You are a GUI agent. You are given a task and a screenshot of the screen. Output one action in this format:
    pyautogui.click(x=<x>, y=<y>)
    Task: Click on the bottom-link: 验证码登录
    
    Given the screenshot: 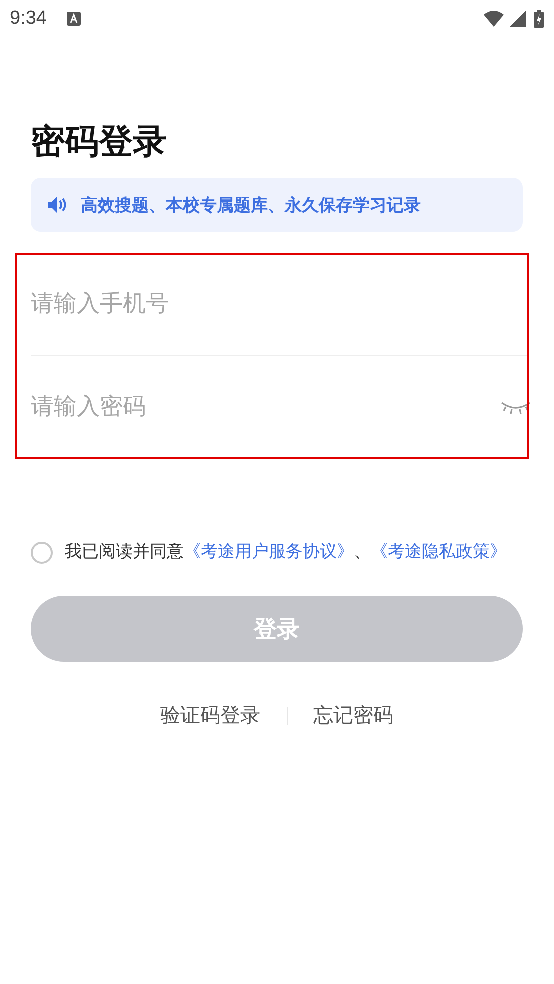 What is the action you would take?
    pyautogui.click(x=210, y=715)
    